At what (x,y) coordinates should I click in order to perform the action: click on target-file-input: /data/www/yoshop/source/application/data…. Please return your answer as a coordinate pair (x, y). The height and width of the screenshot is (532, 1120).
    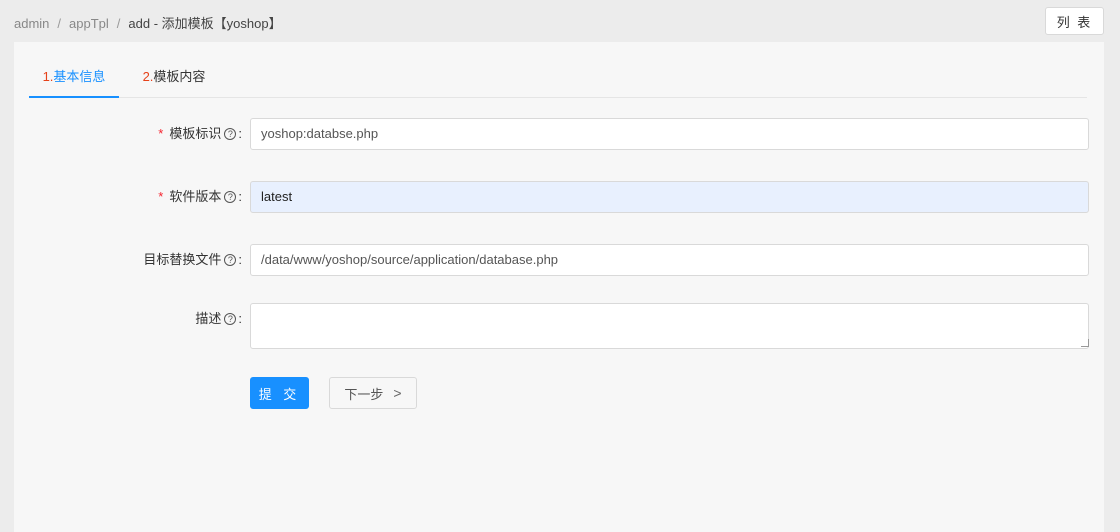
    Looking at the image, I should click on (669, 260).